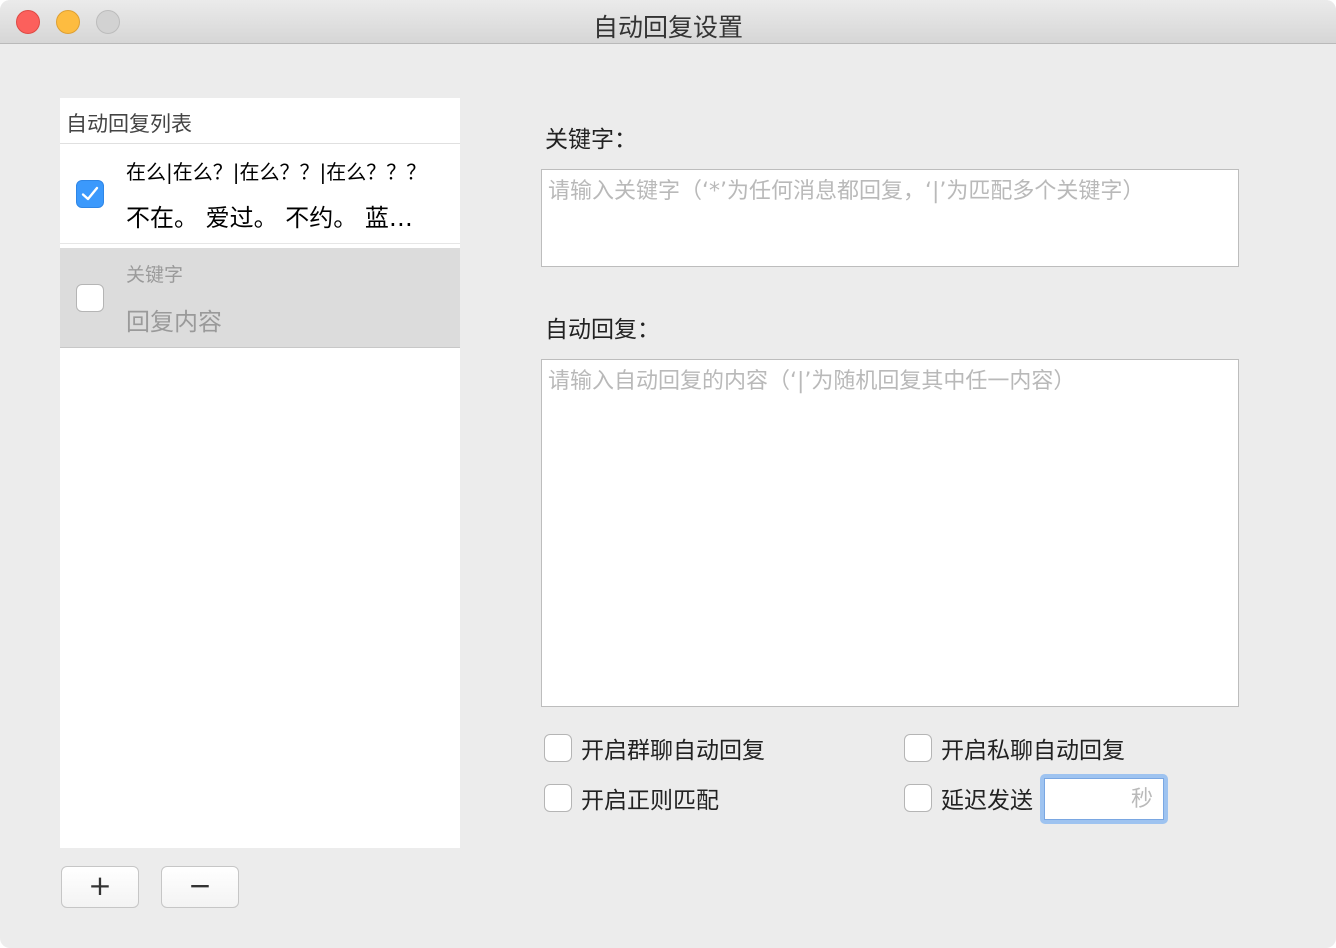 Image resolution: width=1336 pixels, height=948 pixels. Describe the element at coordinates (174, 322) in the screenshot. I see `item-reply: 回复内容` at that location.